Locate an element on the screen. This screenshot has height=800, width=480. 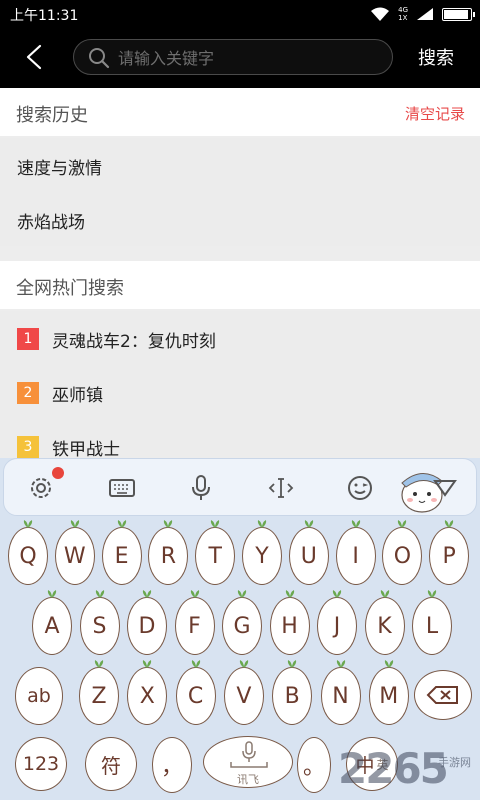
key-letter: M is located at coordinates (388, 692).